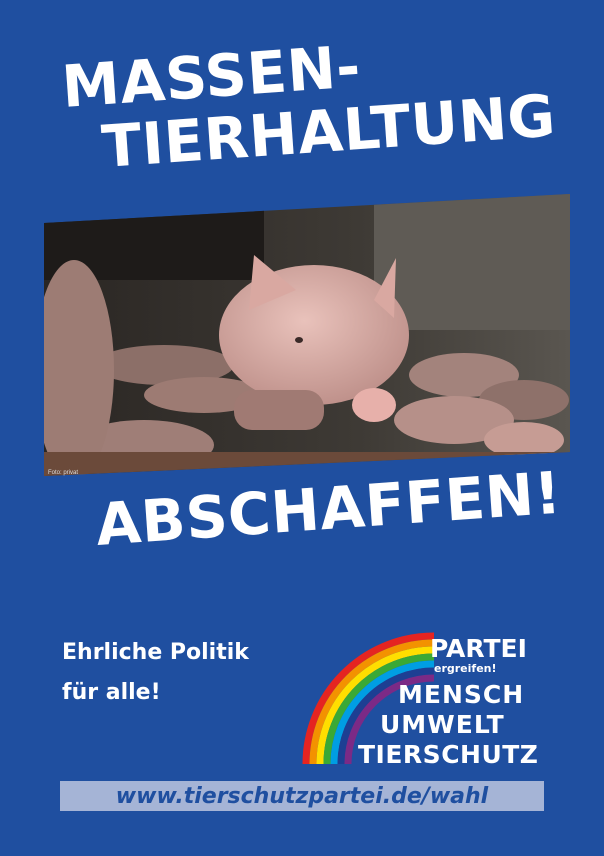  What do you see at coordinates (111, 692) in the screenshot?
I see `slogan-line-2: für alle!` at bounding box center [111, 692].